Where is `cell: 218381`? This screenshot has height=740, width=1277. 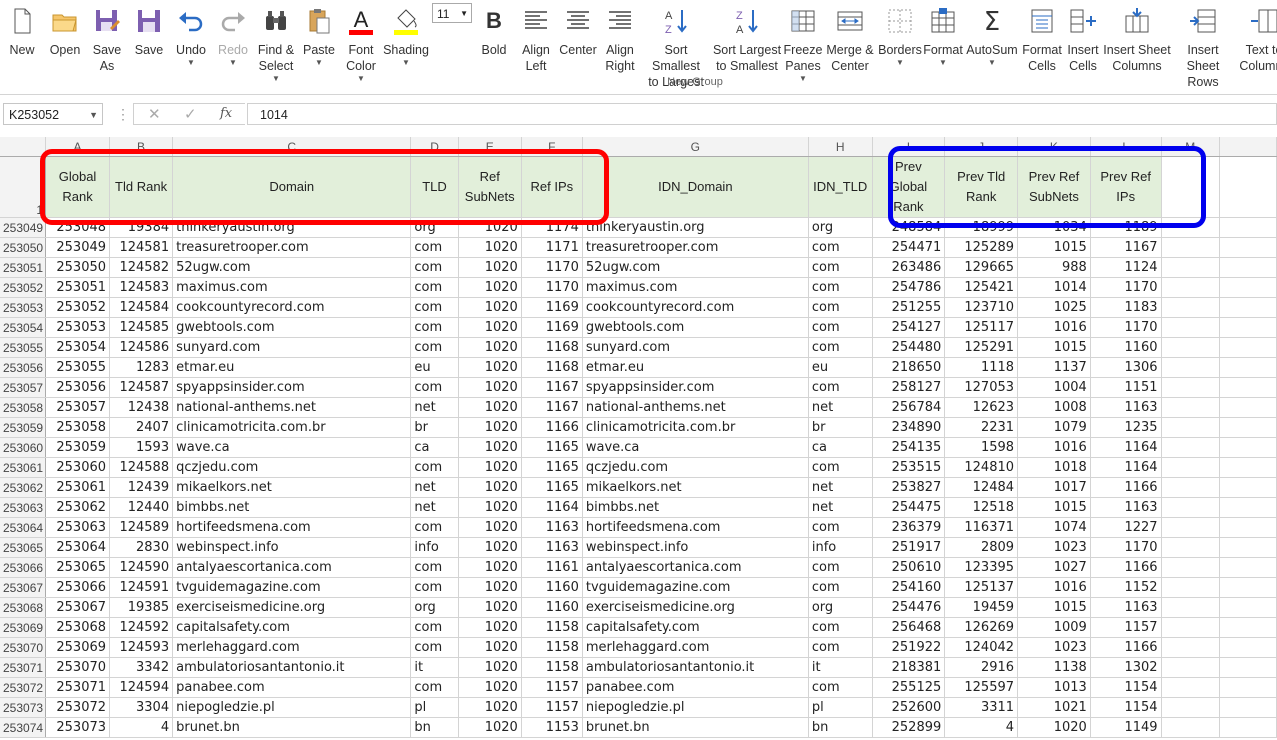 cell: 218381 is located at coordinates (909, 667).